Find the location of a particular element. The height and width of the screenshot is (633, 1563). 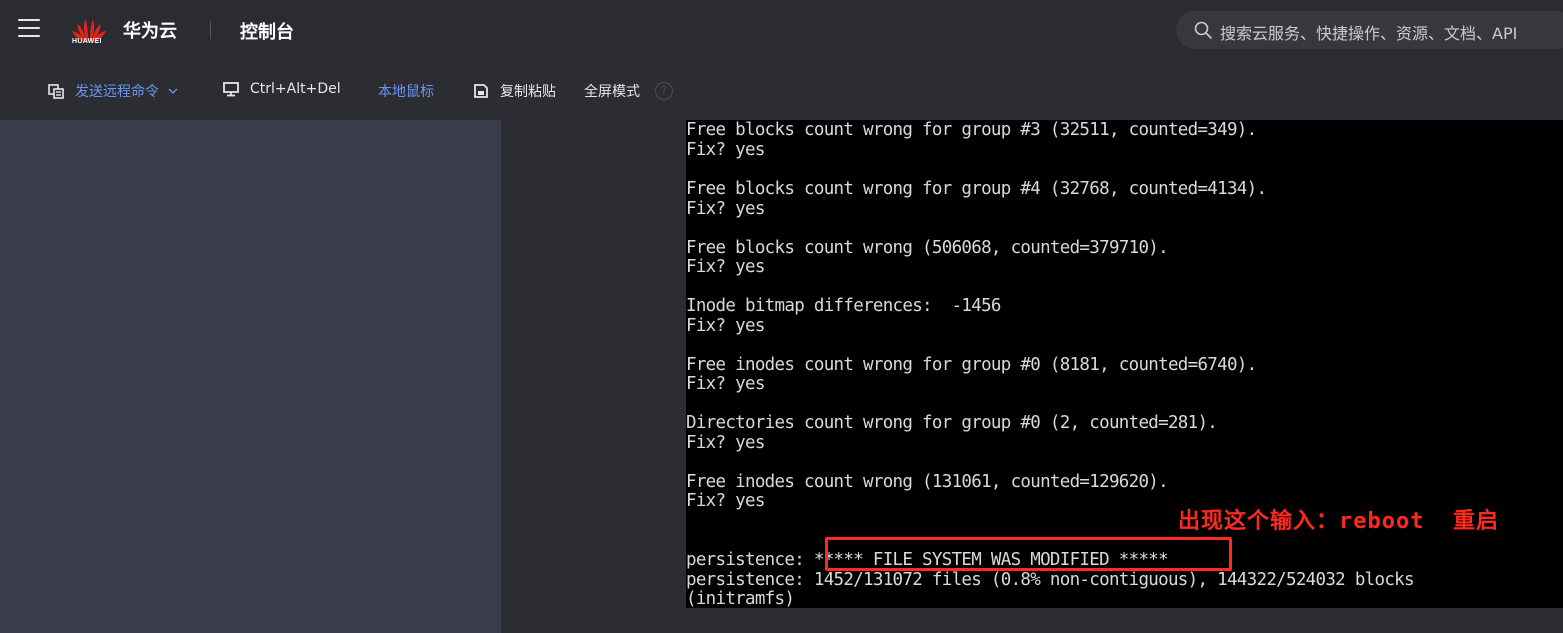

top-header: HUAWEI 华为云 控制台 搜索云服务、快捷操作、资源、文档、API is located at coordinates (781, 30).